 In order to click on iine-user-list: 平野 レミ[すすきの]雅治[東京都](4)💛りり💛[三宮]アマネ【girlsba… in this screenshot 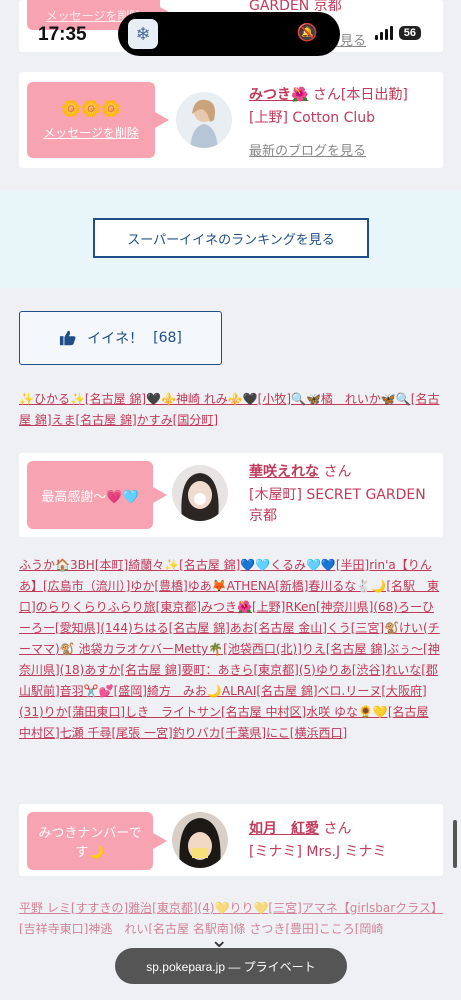, I will do `click(231, 916)`.